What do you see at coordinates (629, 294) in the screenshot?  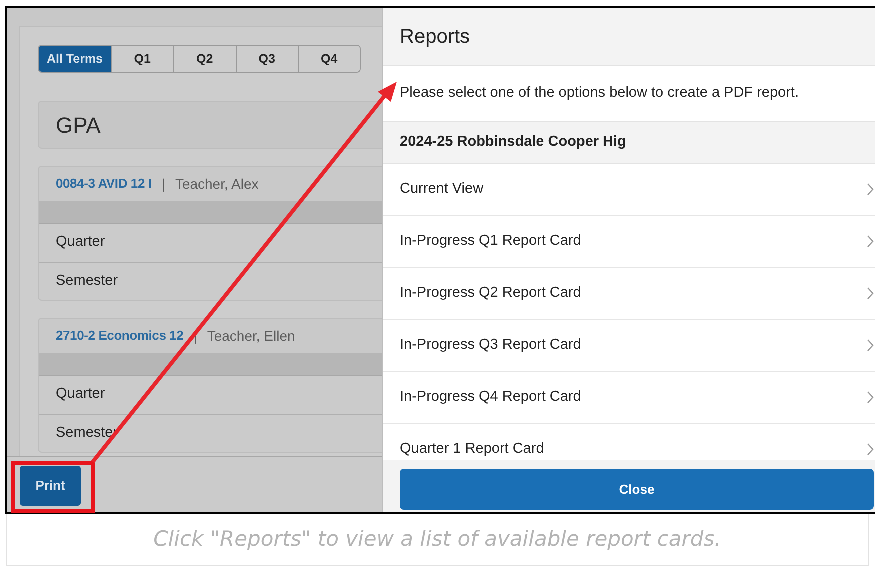 I see `report-option: In-Progress Q2 Report Card` at bounding box center [629, 294].